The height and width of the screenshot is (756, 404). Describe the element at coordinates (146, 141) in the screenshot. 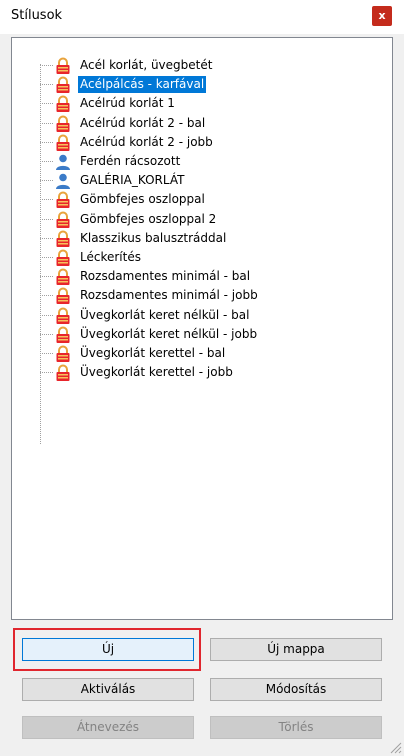

I see `tree-item-label: Acélrúd korlát 2 - jobb` at that location.